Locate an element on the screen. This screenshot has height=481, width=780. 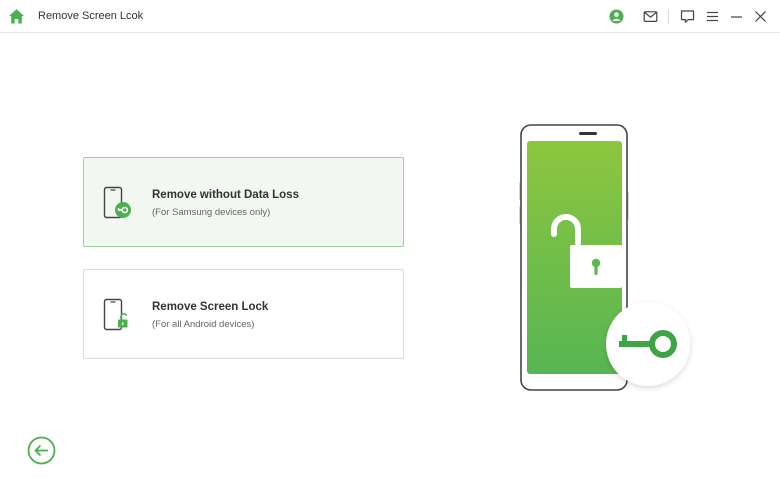
mail-icon is located at coordinates (650, 16).